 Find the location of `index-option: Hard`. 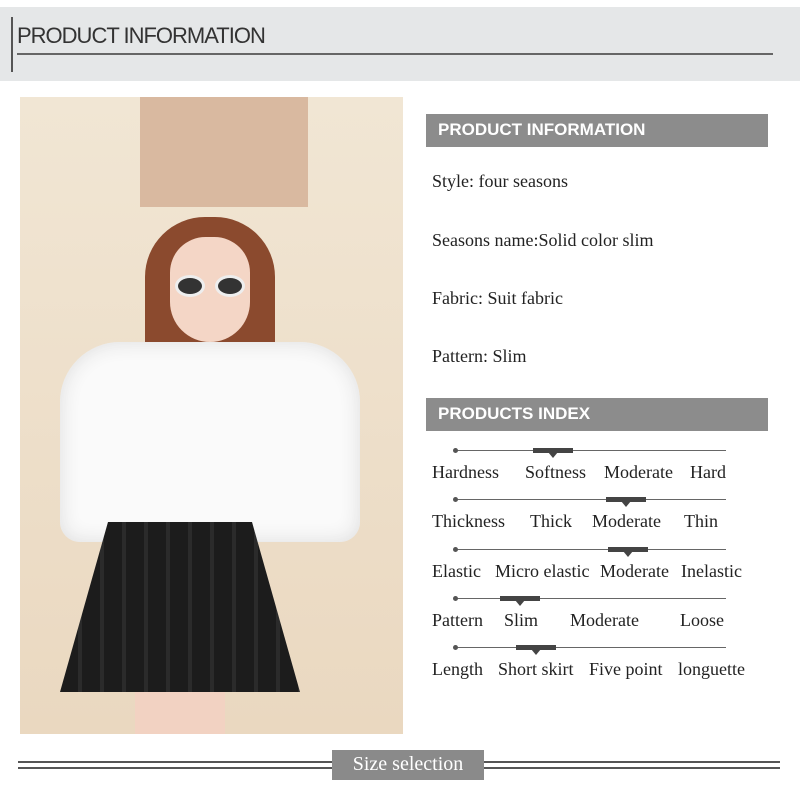

index-option: Hard is located at coordinates (708, 472).